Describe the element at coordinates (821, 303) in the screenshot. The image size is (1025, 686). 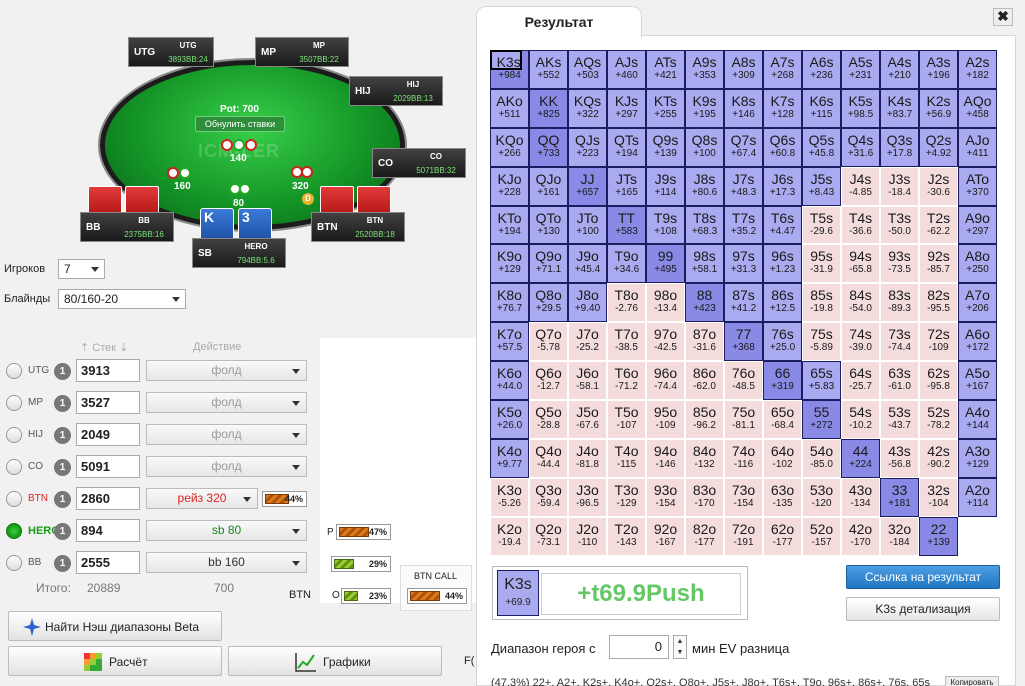
I see `hand-cell-85s: 85s -19.8` at that location.